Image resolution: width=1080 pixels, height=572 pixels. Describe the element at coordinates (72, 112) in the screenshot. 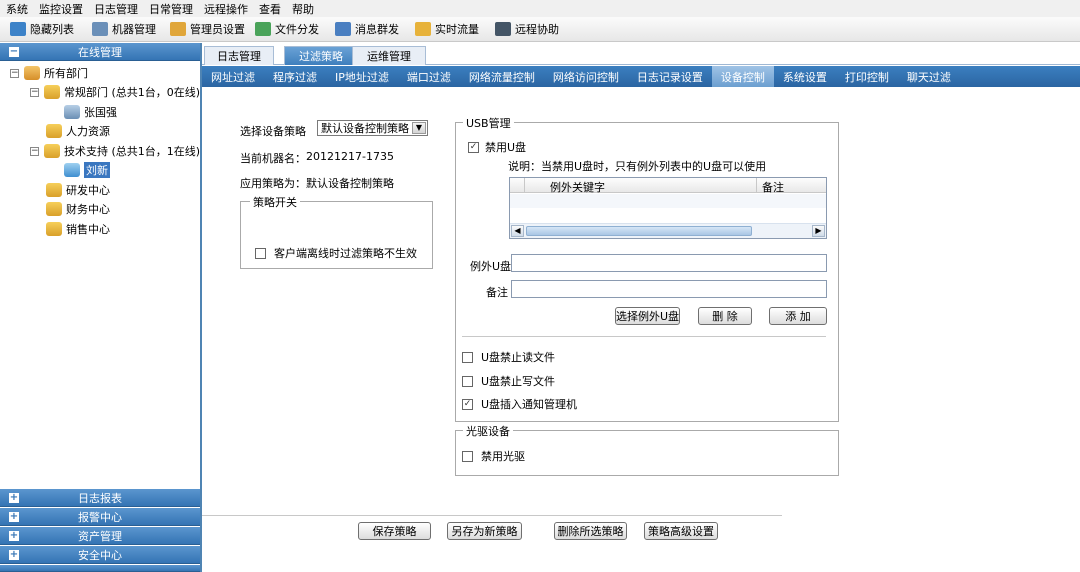

I see `computer-offline-icon` at that location.